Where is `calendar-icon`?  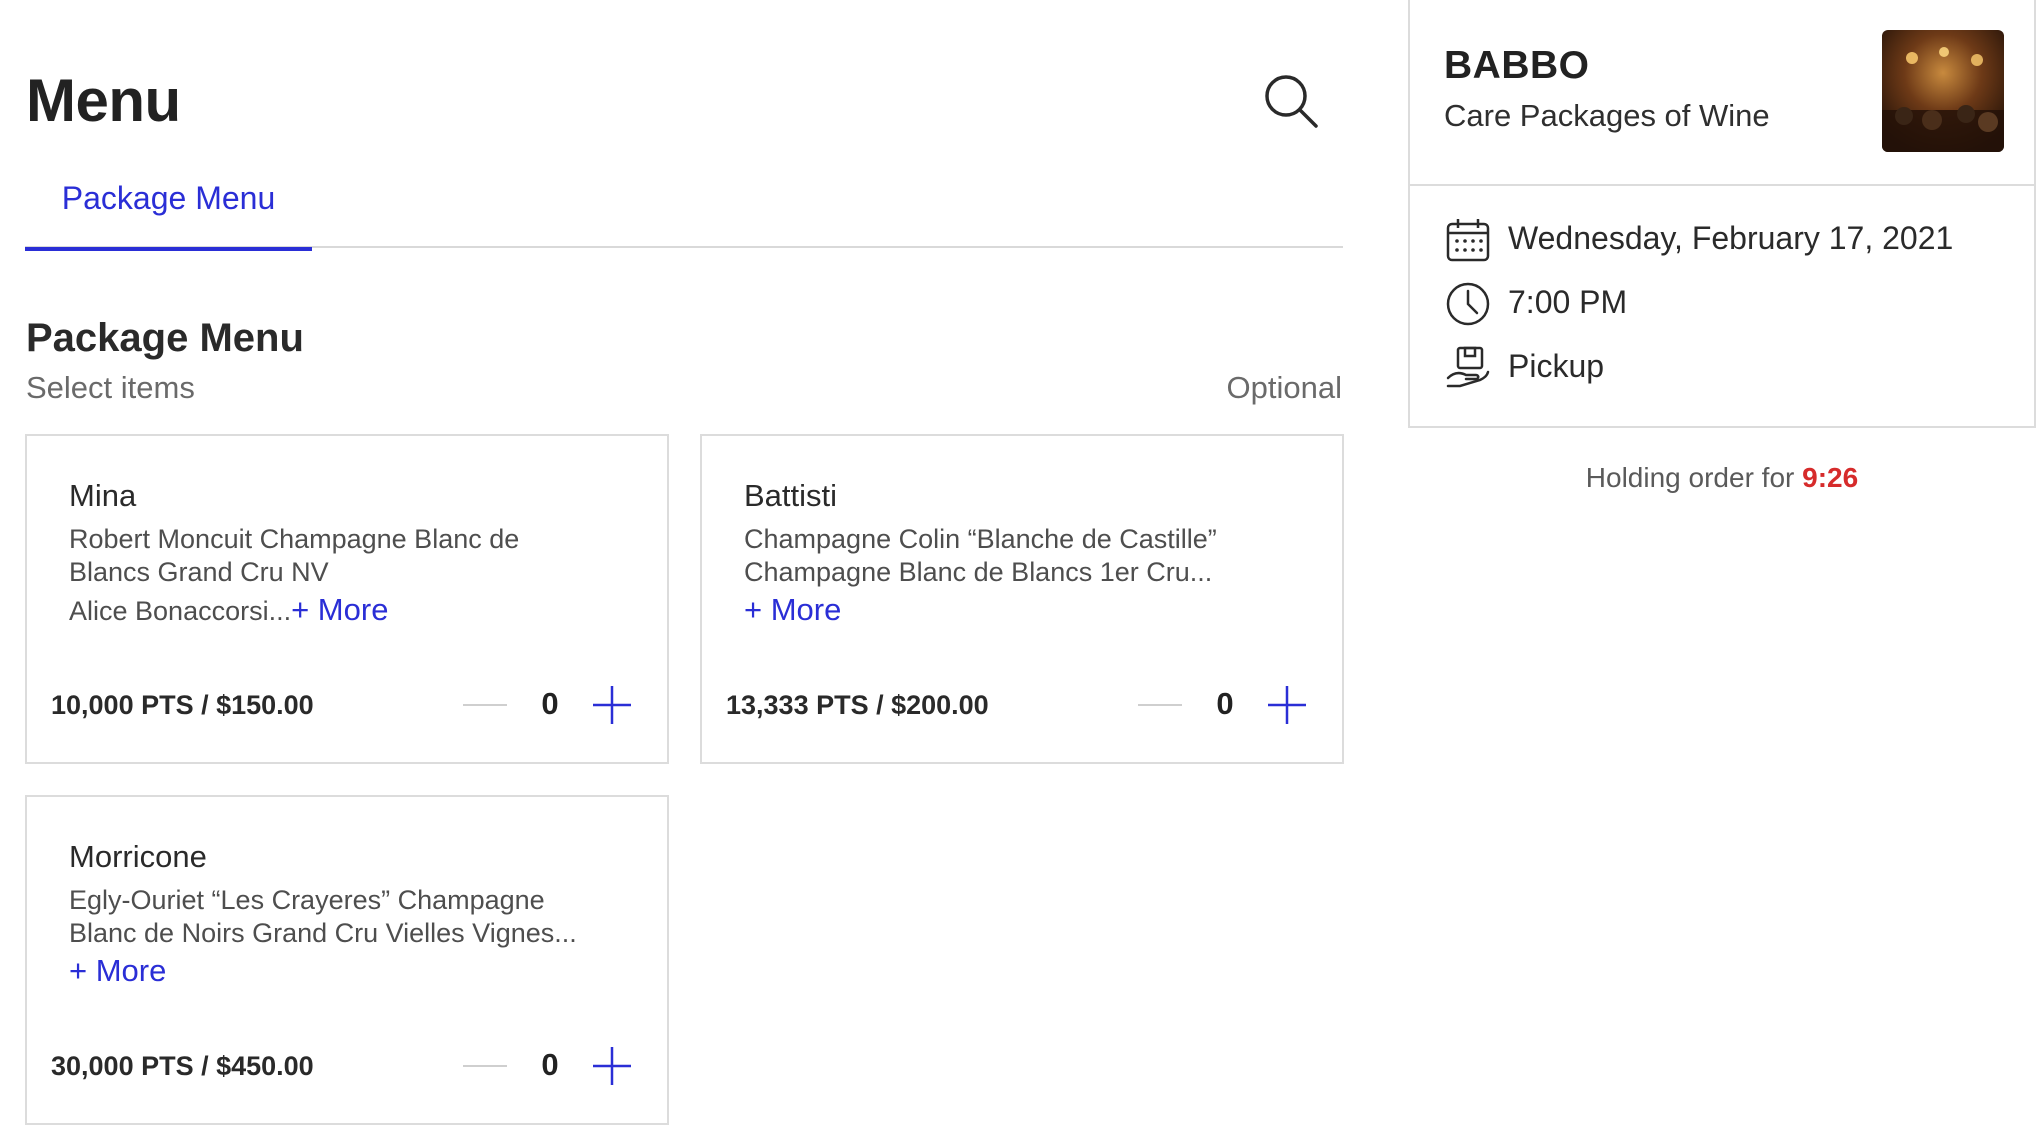 calendar-icon is located at coordinates (1468, 240).